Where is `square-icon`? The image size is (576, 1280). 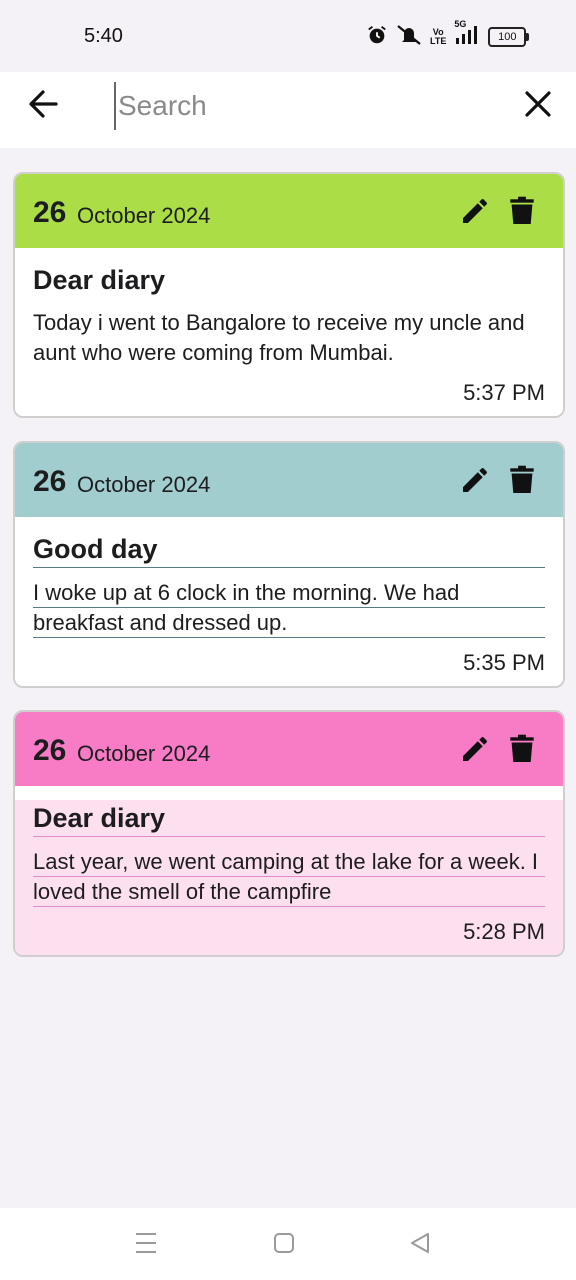 square-icon is located at coordinates (284, 1243).